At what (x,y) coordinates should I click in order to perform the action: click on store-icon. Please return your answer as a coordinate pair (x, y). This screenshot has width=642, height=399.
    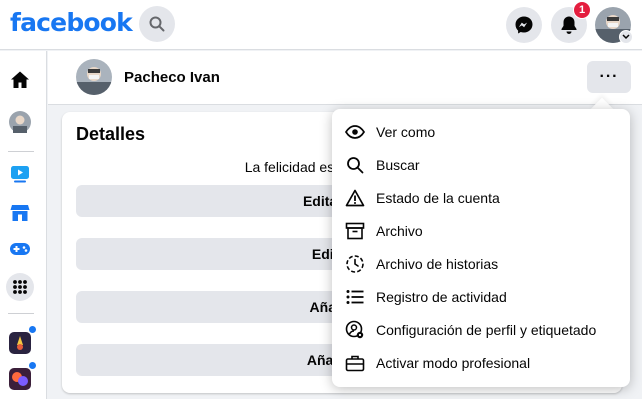
    Looking at the image, I should click on (20, 213).